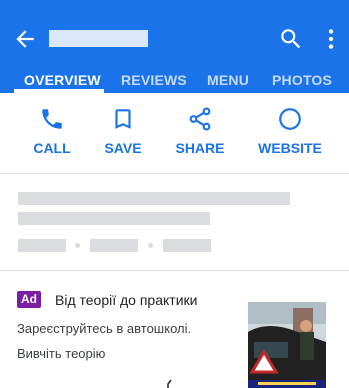 This screenshot has width=349, height=388. I want to click on ad-description-line: Вивчіть теорію, so click(61, 353).